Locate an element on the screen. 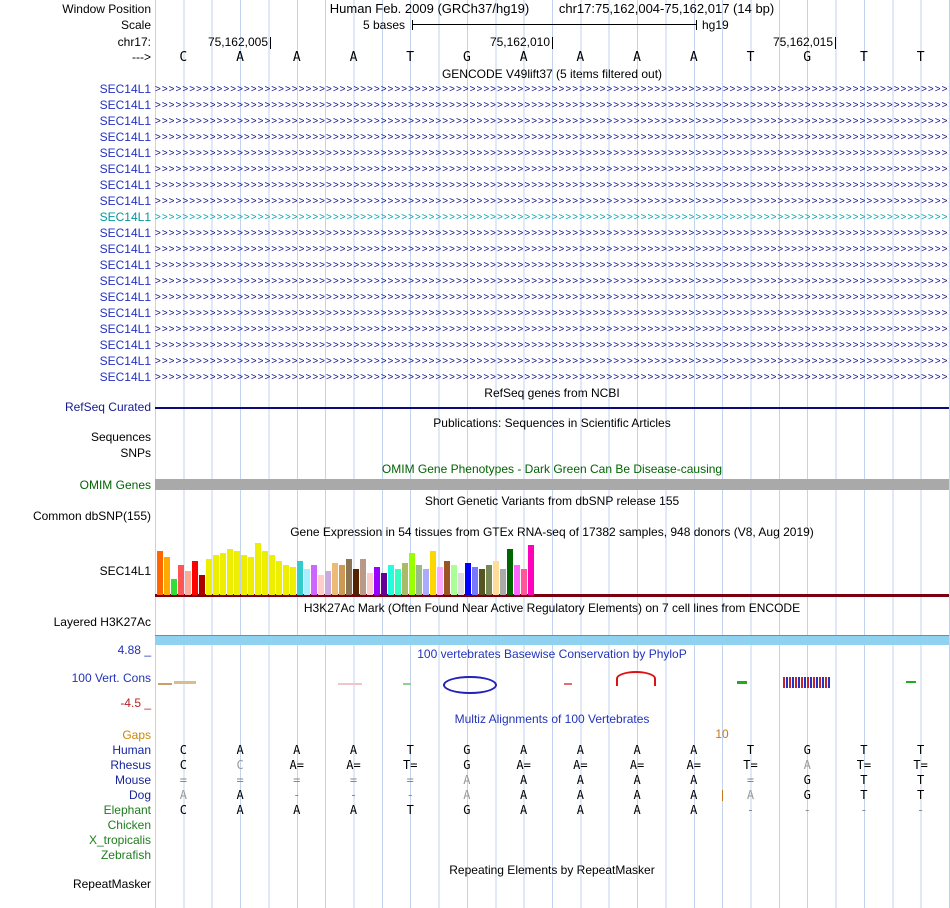 This screenshot has width=950, height=908. h3k27ac-track-label: Layered H3K27Ac is located at coordinates (75, 622).